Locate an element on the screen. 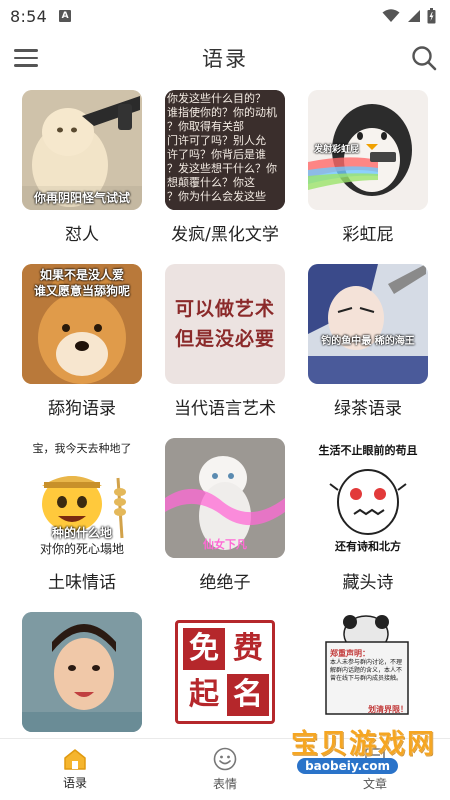 The width and height of the screenshot is (450, 800). category-thumb: 钓的鱼中最 稀的海王 is located at coordinates (368, 324).